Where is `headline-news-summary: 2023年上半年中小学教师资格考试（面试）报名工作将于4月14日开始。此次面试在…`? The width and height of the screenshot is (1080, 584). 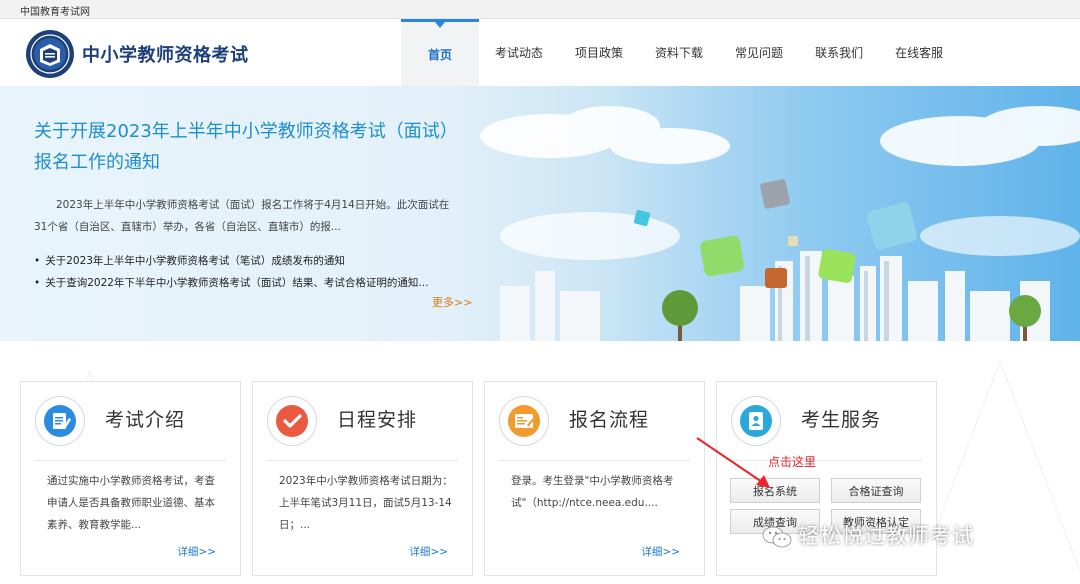
headline-news-summary: 2023年上半年中小学教师资格考试（面试）报名工作将于4月14日开始。此次面试在… is located at coordinates (242, 216).